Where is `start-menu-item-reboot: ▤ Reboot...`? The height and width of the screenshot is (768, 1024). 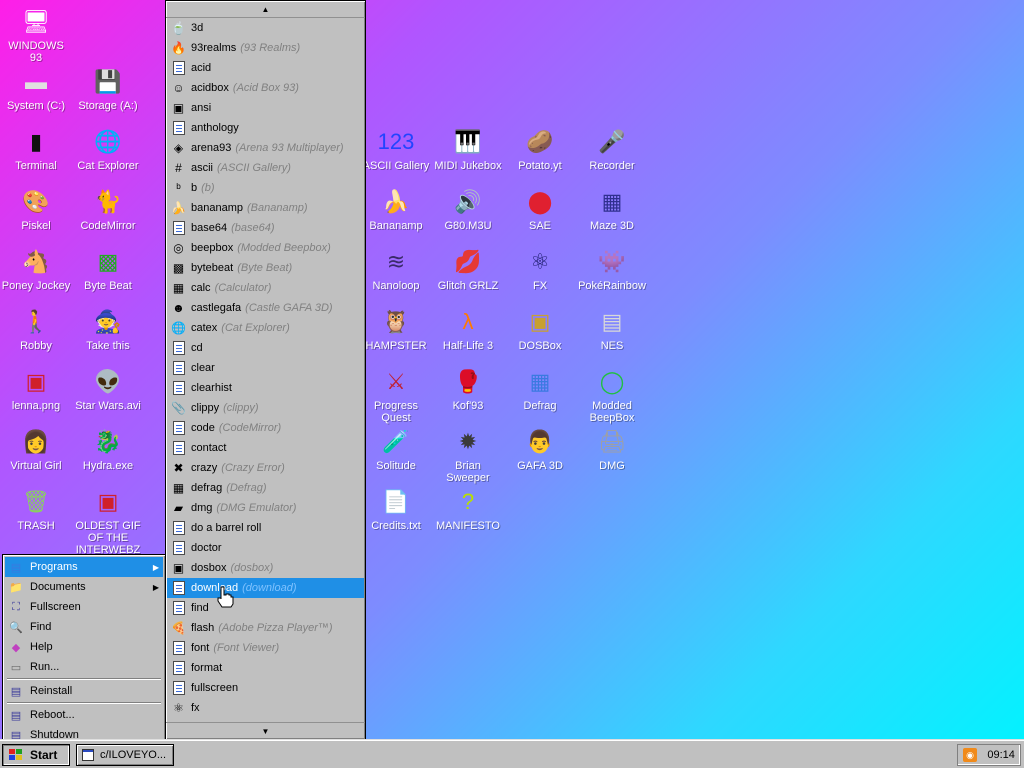 start-menu-item-reboot: ▤ Reboot... is located at coordinates (84, 715).